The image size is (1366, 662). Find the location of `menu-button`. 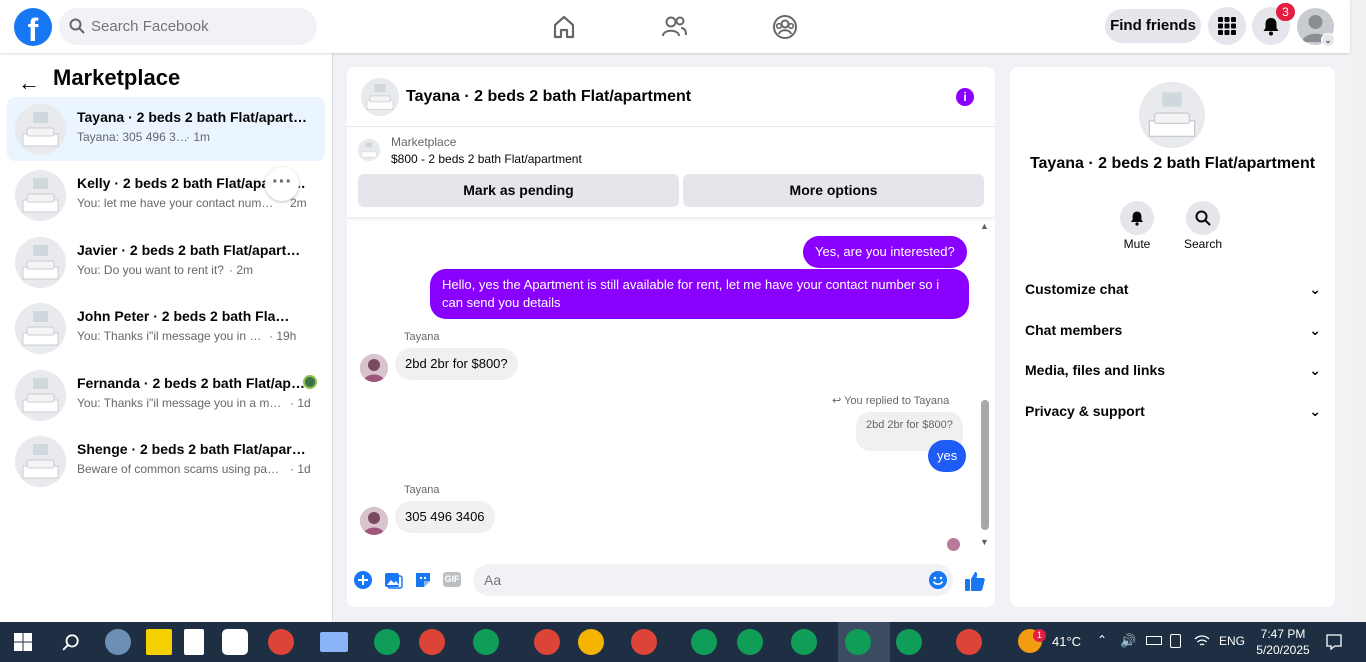

menu-button is located at coordinates (1227, 26).